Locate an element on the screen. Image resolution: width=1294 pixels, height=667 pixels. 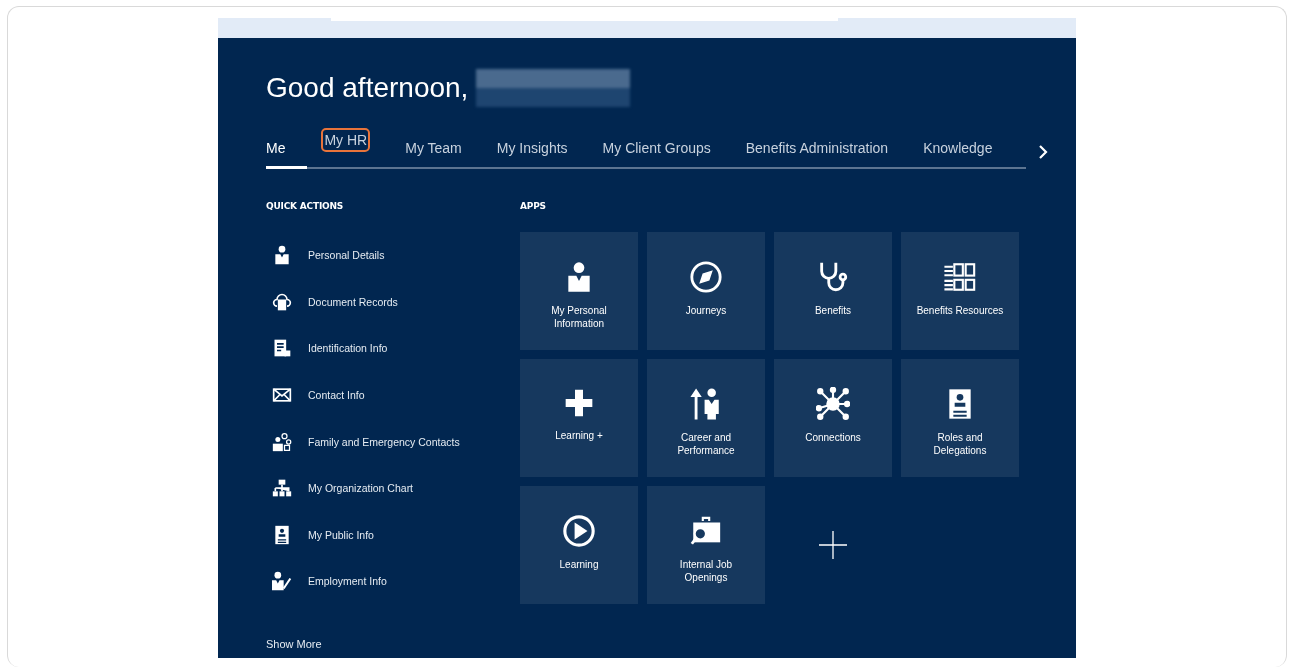
quick-action-link: Contact Info is located at coordinates (376, 395).